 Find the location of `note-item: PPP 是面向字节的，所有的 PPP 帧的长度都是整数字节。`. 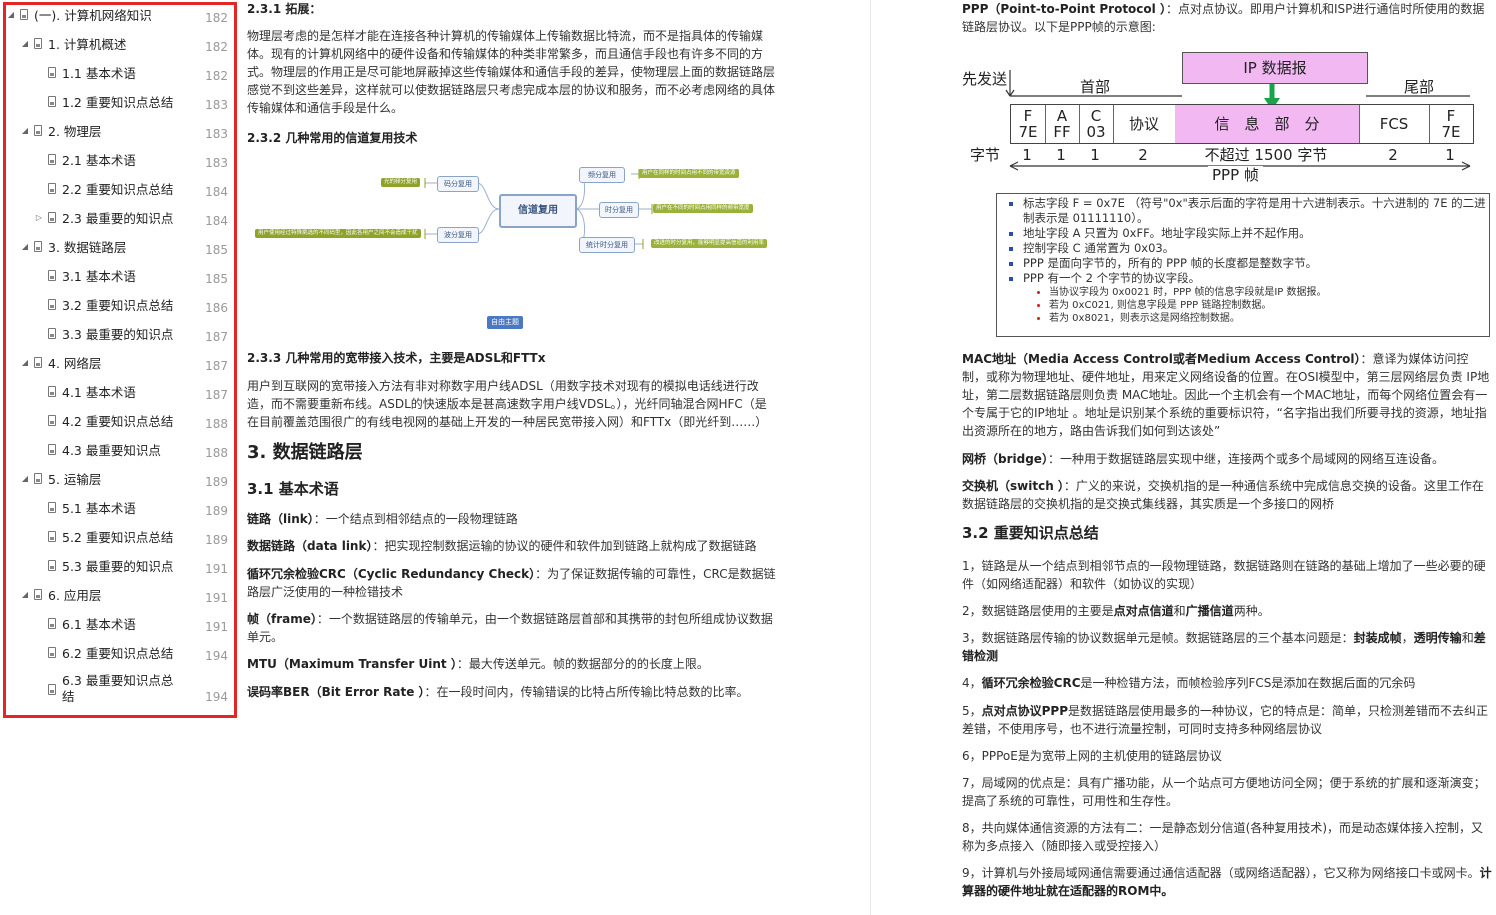

note-item: PPP 是面向字节的，所有的 PPP 帧的长度都是整数字节。 is located at coordinates (1256, 263).